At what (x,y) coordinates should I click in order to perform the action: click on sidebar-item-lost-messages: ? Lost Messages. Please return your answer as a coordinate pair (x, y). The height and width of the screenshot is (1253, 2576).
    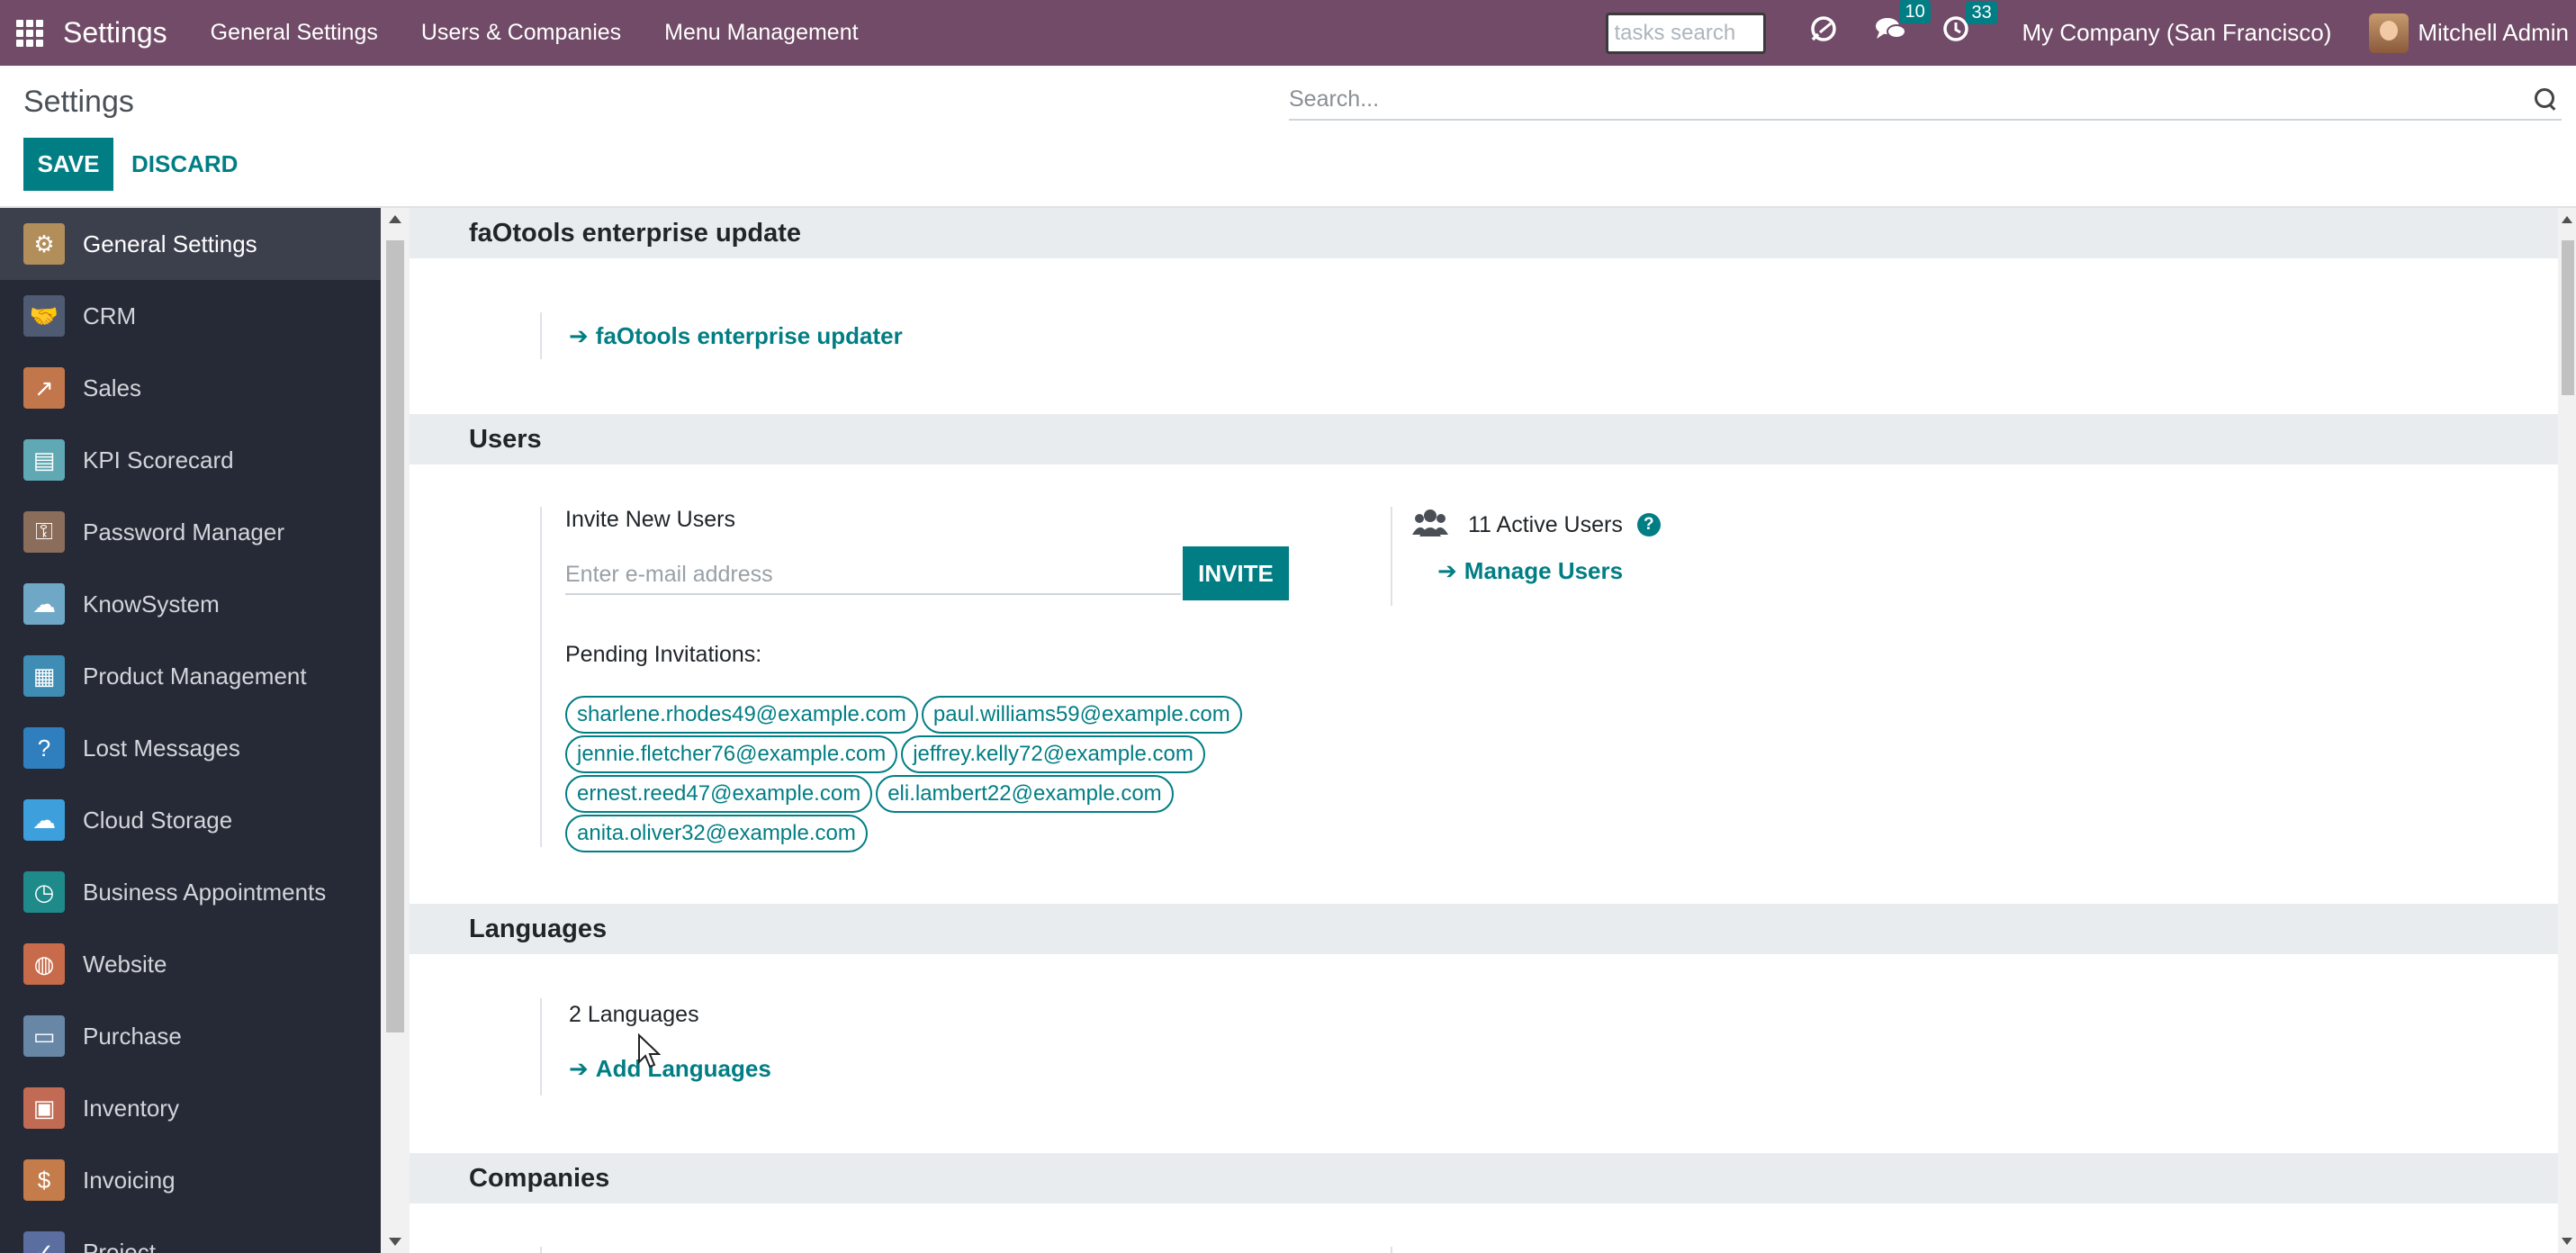
    Looking at the image, I should click on (190, 748).